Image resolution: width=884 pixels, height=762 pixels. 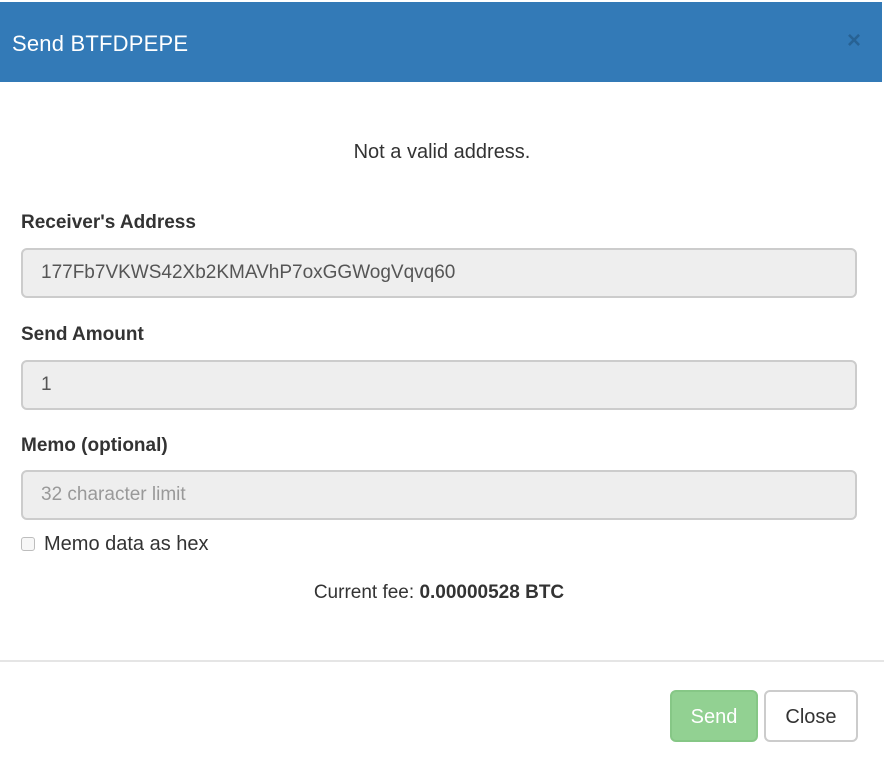 What do you see at coordinates (126, 544) in the screenshot?
I see `memo-hex-label: Memo data as hex` at bounding box center [126, 544].